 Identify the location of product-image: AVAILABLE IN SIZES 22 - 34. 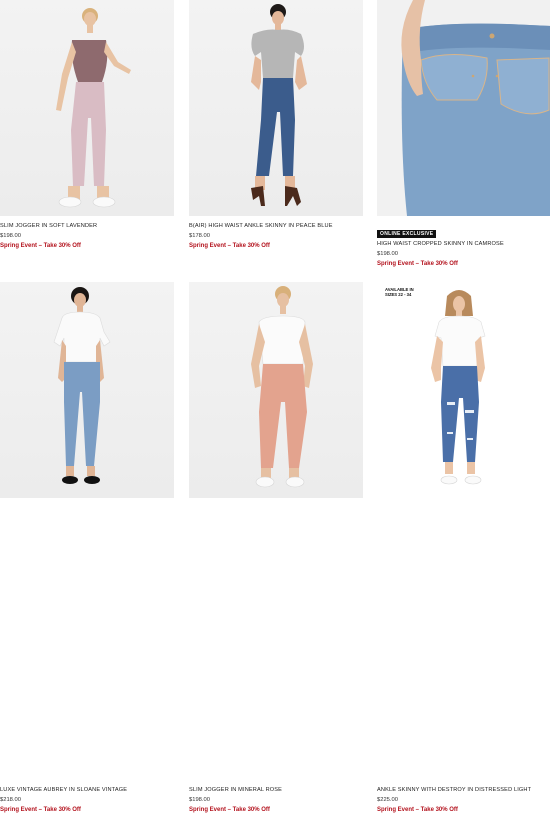
(463, 390).